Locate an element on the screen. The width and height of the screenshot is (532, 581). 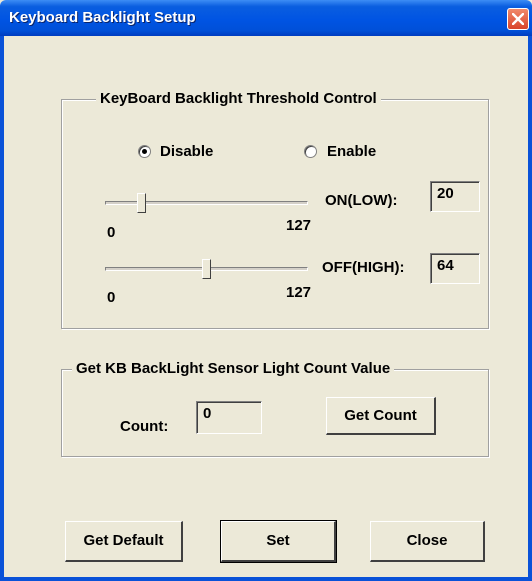
on-low-slider-thumb is located at coordinates (141, 203).